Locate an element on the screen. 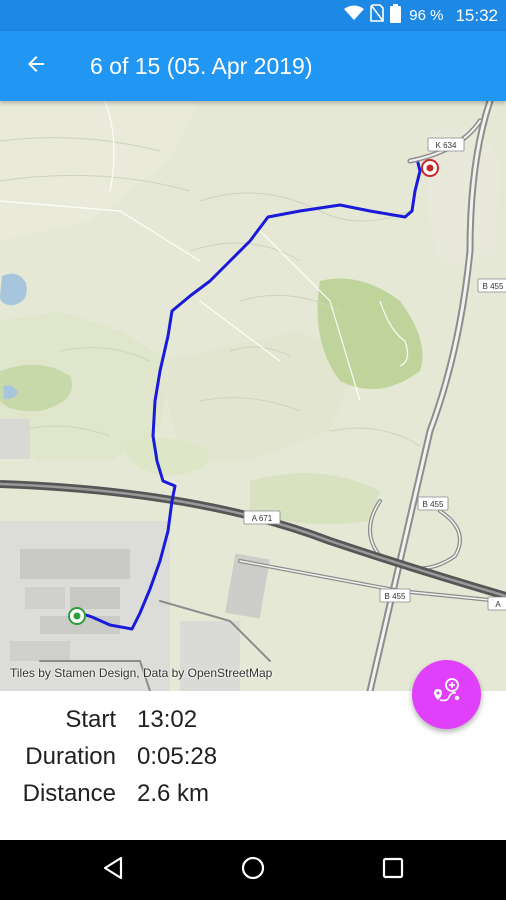  app-bar: 6 of 15 (05. Apr 2019) is located at coordinates (253, 66).